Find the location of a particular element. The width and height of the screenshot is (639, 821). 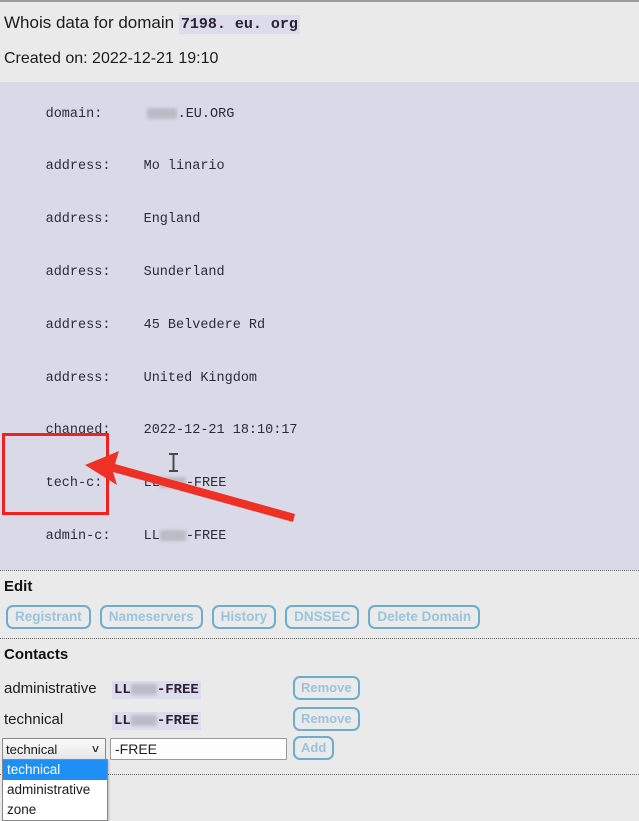

contact-type-select: technical ˅ is located at coordinates (54, 749).